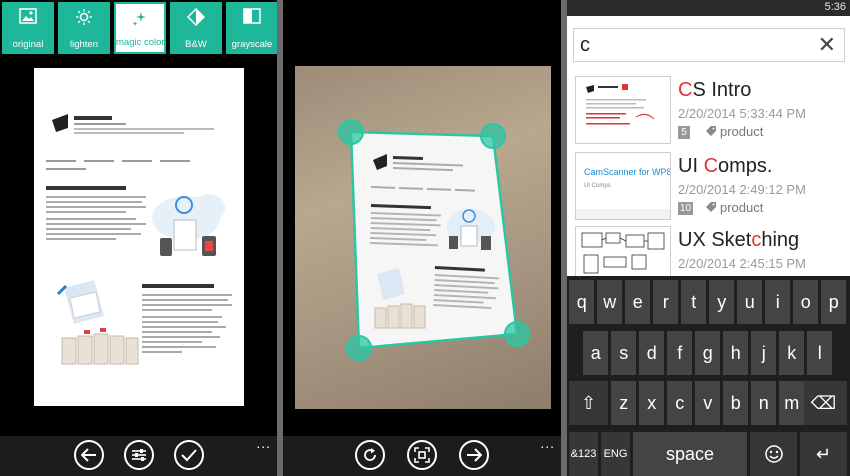  What do you see at coordinates (750, 302) in the screenshot?
I see `key-u: u` at bounding box center [750, 302].